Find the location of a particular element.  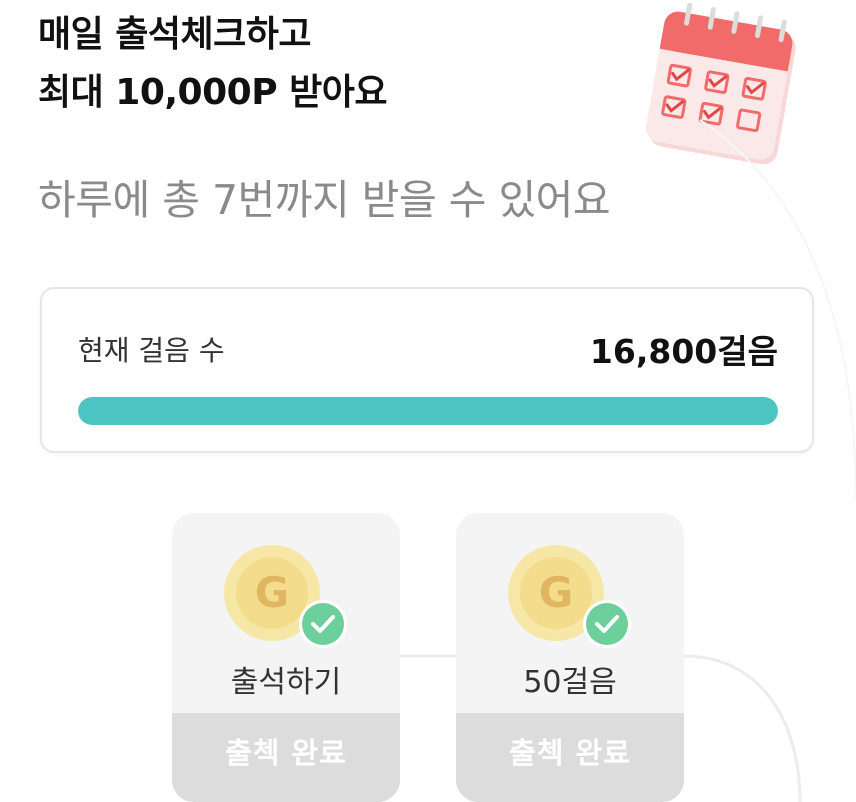

current-steps-value: 16,800걸음 is located at coordinates (683, 351).